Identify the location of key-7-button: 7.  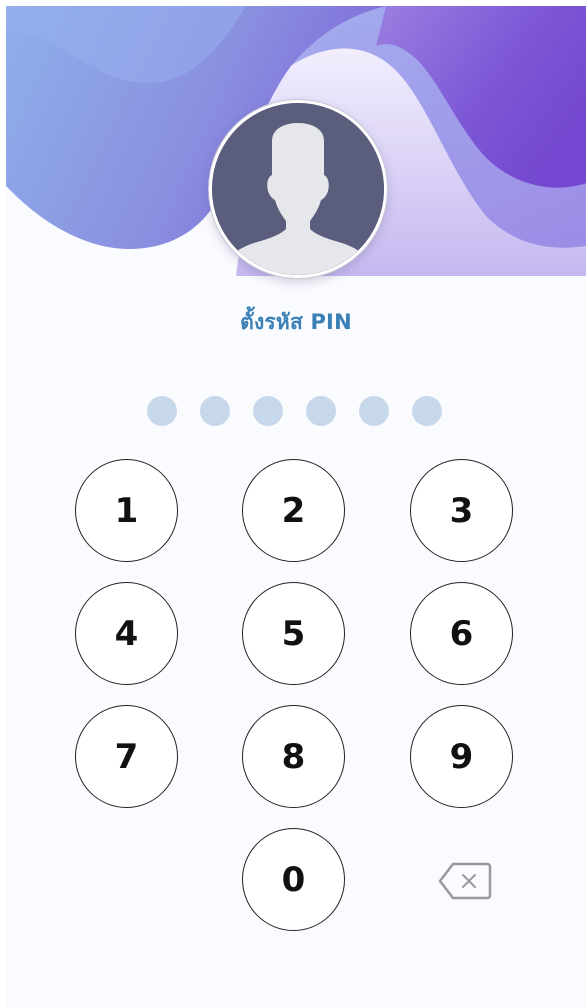
(126, 756).